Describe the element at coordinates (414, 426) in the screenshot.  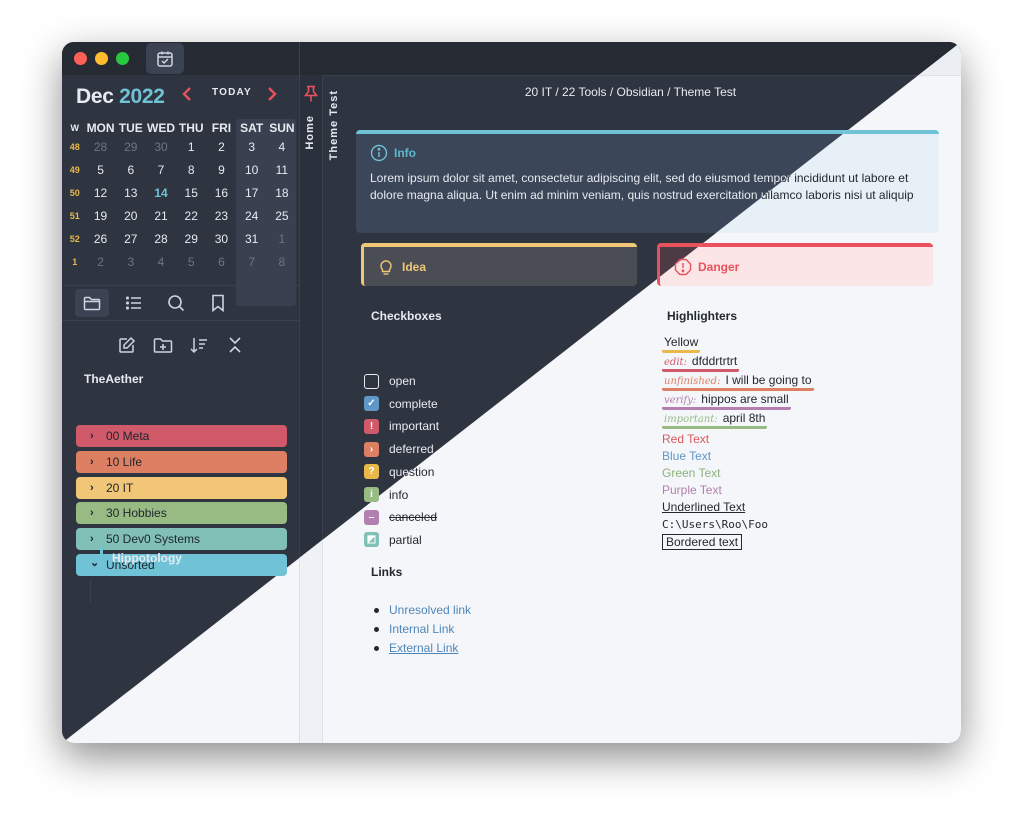
I see `checkbox-label: important` at that location.